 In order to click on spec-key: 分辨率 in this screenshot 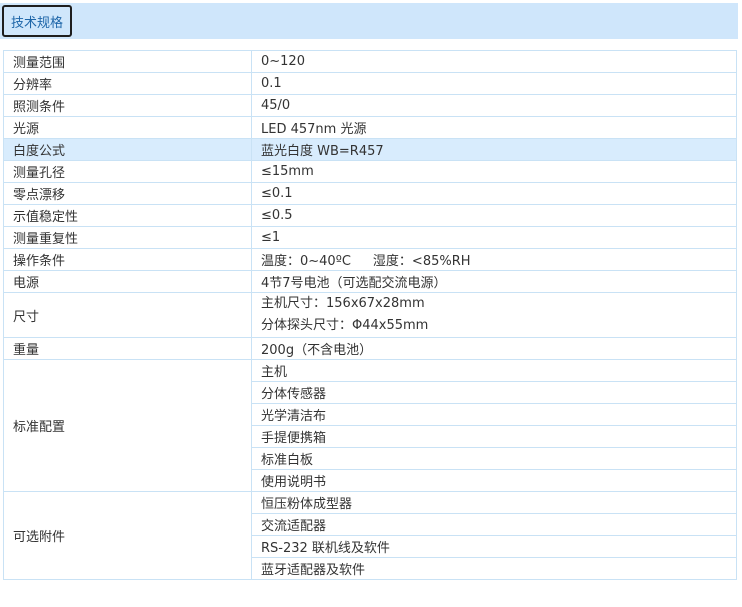, I will do `click(127, 83)`.